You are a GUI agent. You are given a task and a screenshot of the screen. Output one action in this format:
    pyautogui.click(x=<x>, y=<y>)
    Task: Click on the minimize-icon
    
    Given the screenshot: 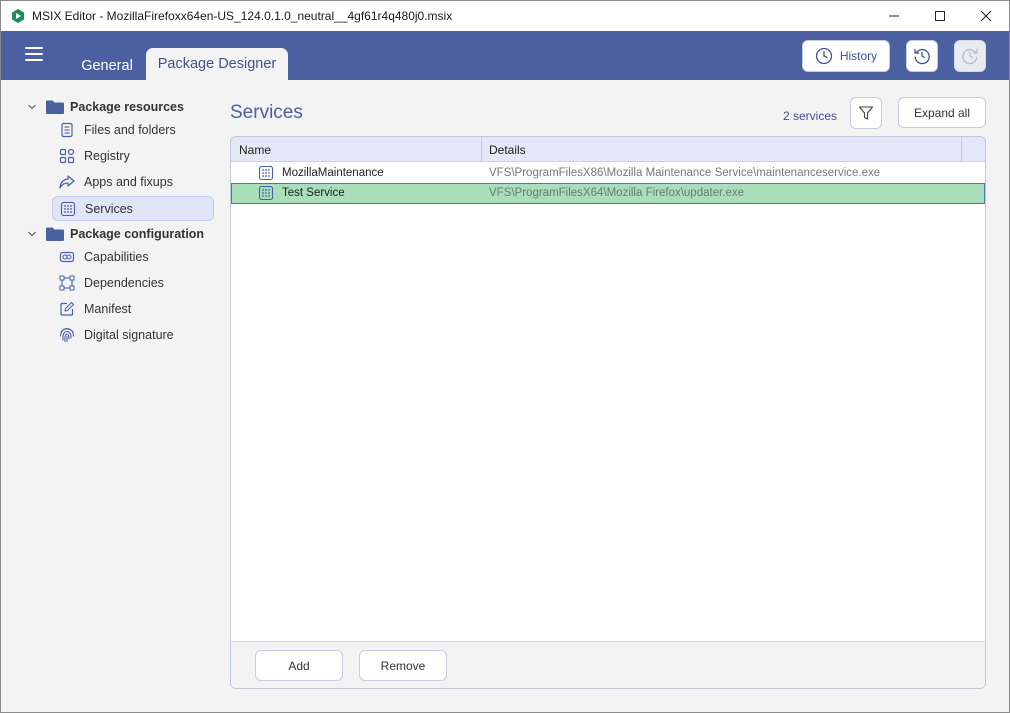 What is the action you would take?
    pyautogui.click(x=894, y=16)
    